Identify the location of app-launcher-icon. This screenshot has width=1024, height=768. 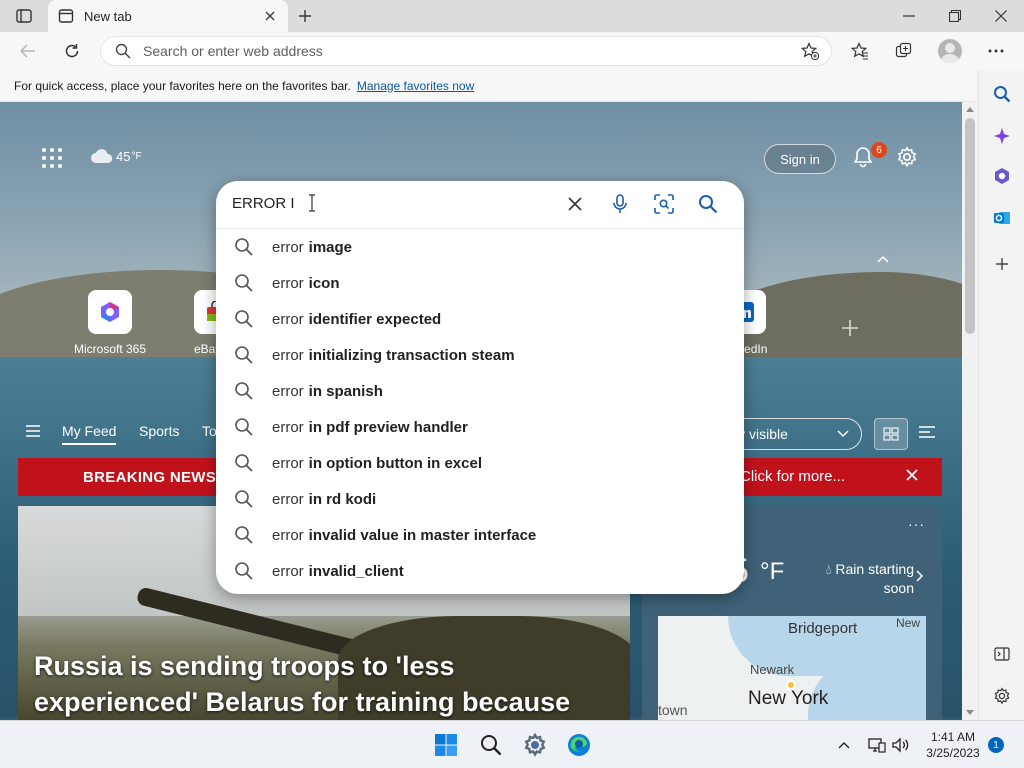
(52, 158).